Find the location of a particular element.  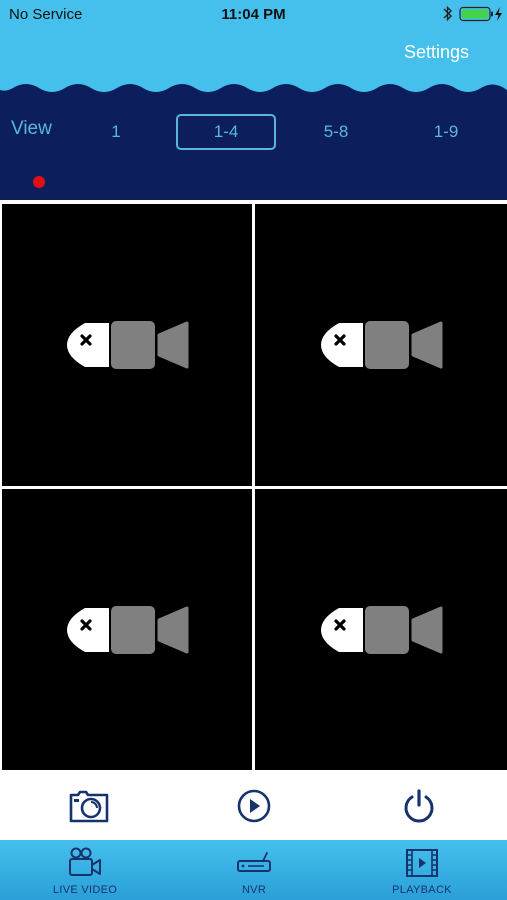

tab-nvr: NVR is located at coordinates (254, 870).